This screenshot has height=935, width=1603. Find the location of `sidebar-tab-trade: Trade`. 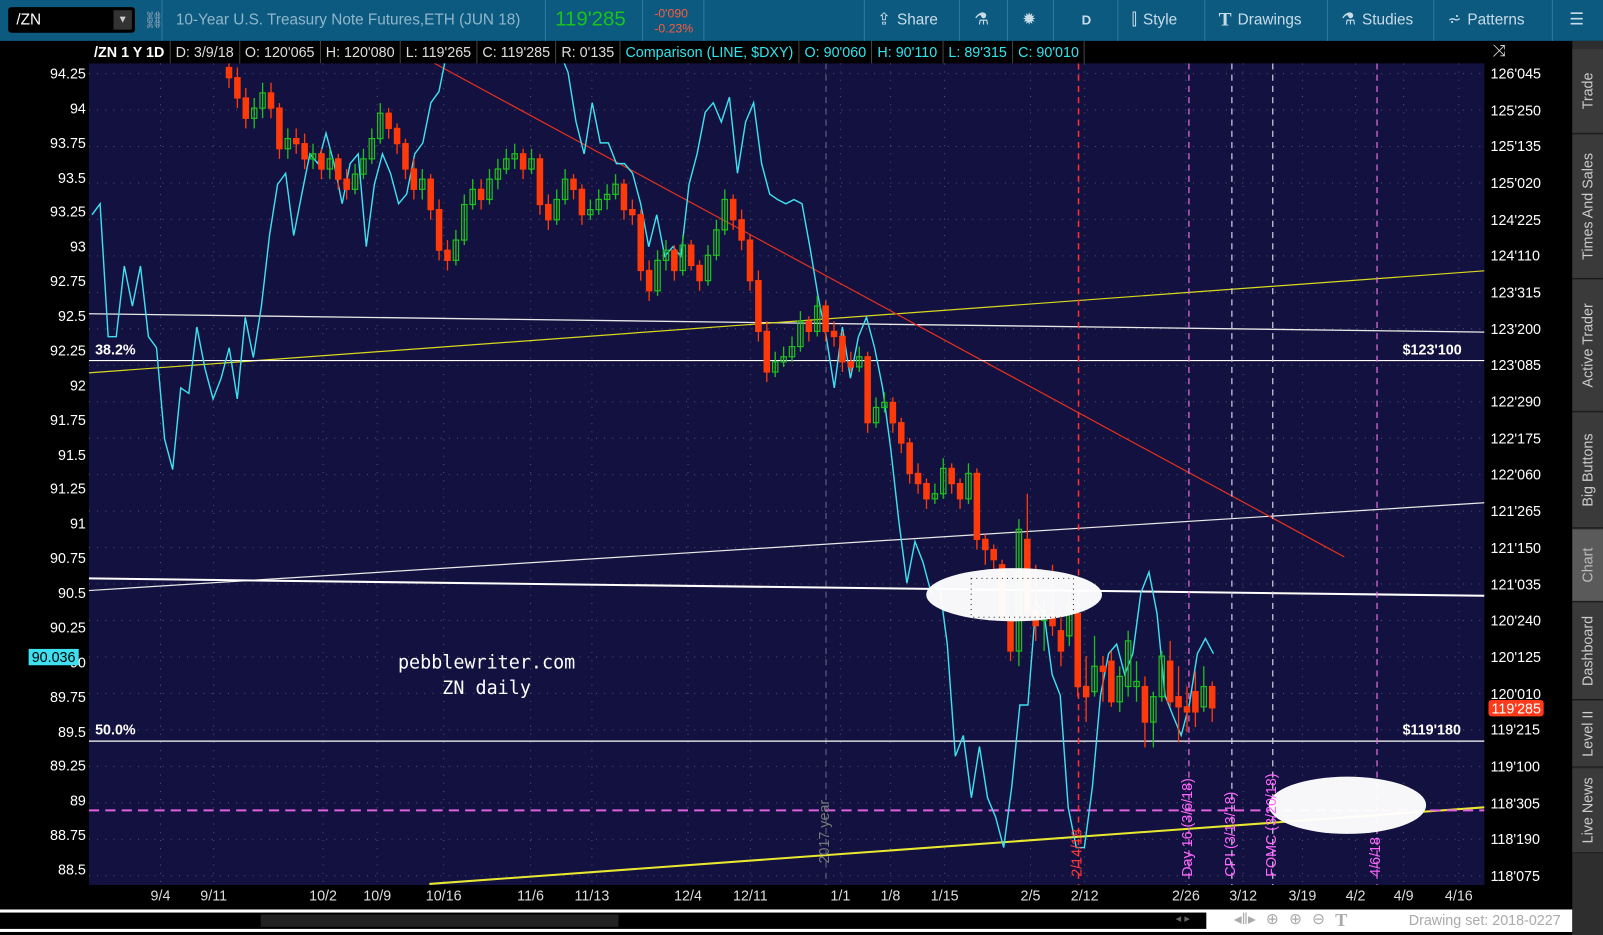

sidebar-tab-trade: Trade is located at coordinates (1587, 91).